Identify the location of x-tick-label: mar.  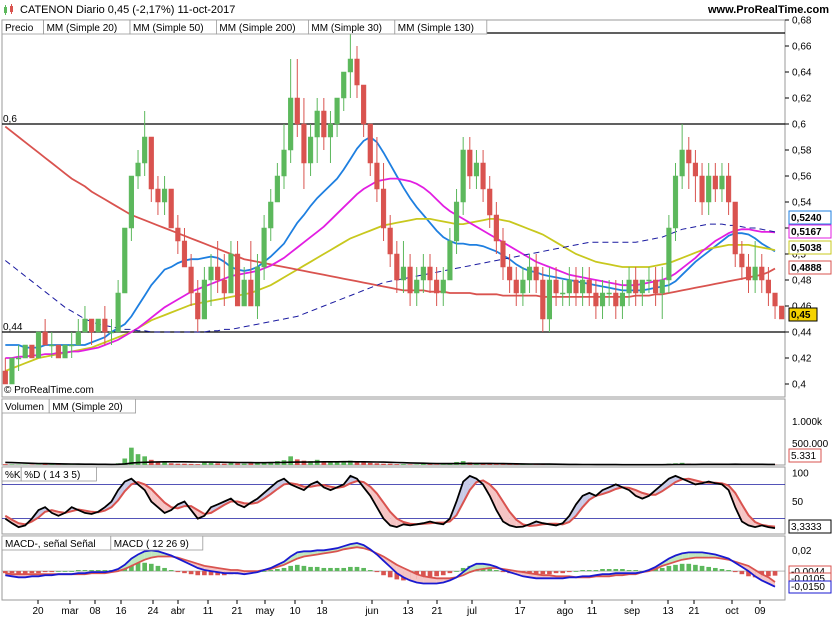
(70, 611).